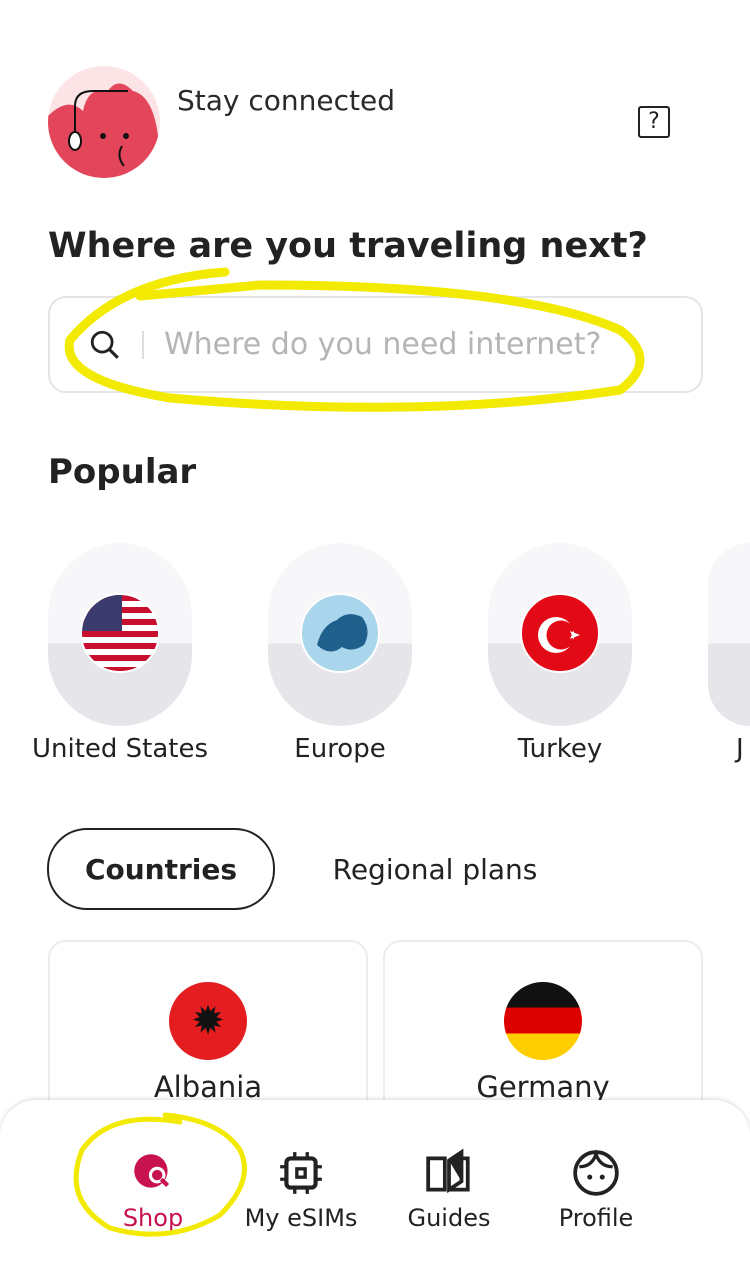 Image resolution: width=750 pixels, height=1280 pixels. I want to click on nav-my-esims: My eSIMs, so click(301, 1190).